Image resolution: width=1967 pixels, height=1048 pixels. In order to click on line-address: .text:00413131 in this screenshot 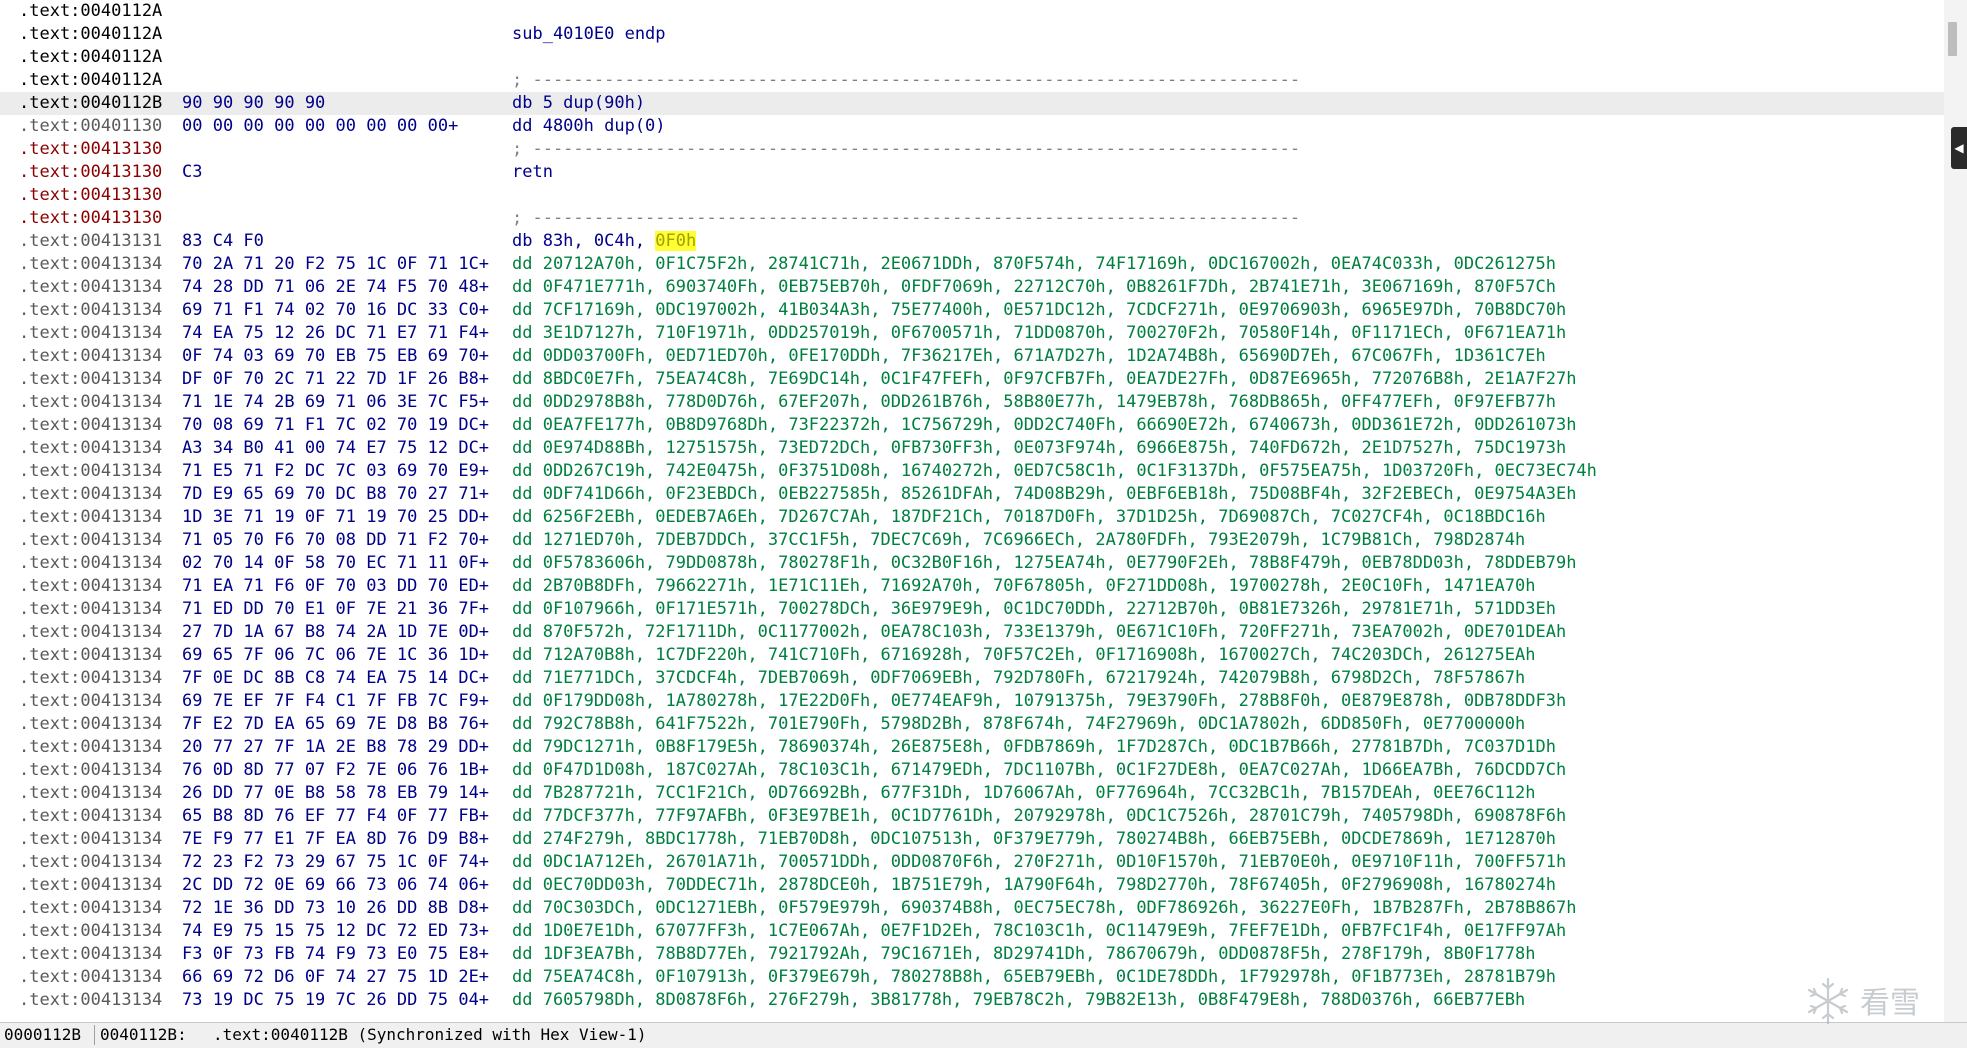, I will do `click(90, 241)`.